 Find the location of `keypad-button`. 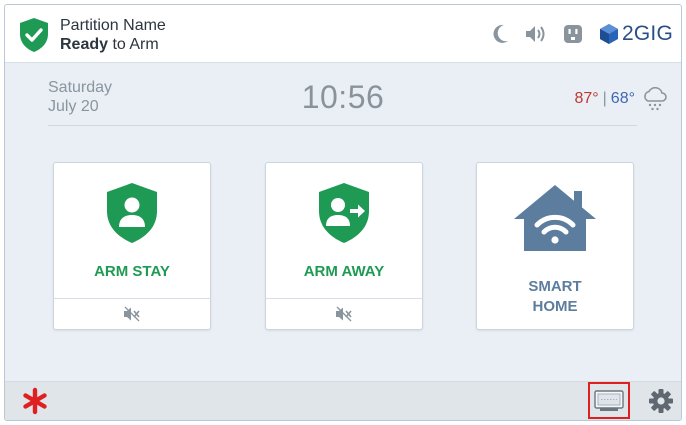

keypad-button is located at coordinates (609, 400).